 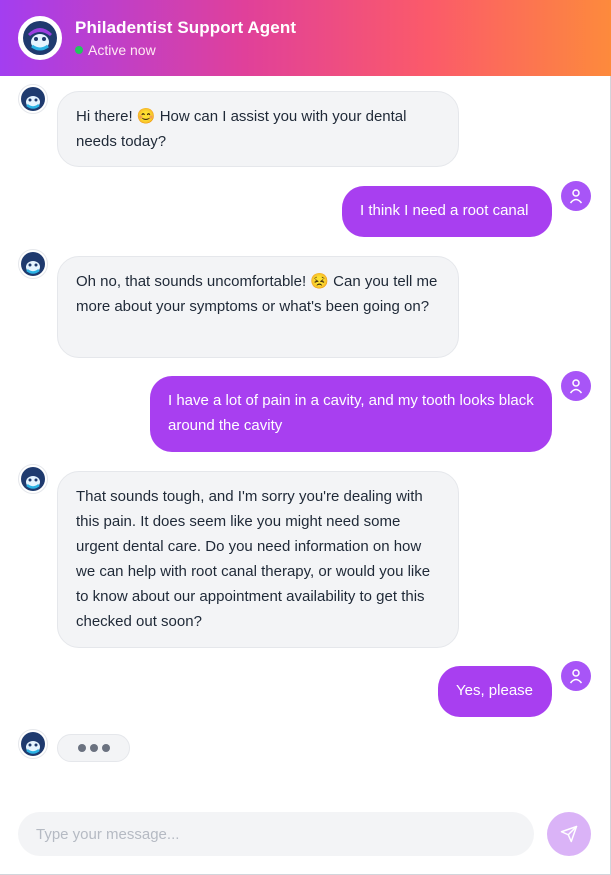 What do you see at coordinates (122, 50) in the screenshot?
I see `status-text: Active now` at bounding box center [122, 50].